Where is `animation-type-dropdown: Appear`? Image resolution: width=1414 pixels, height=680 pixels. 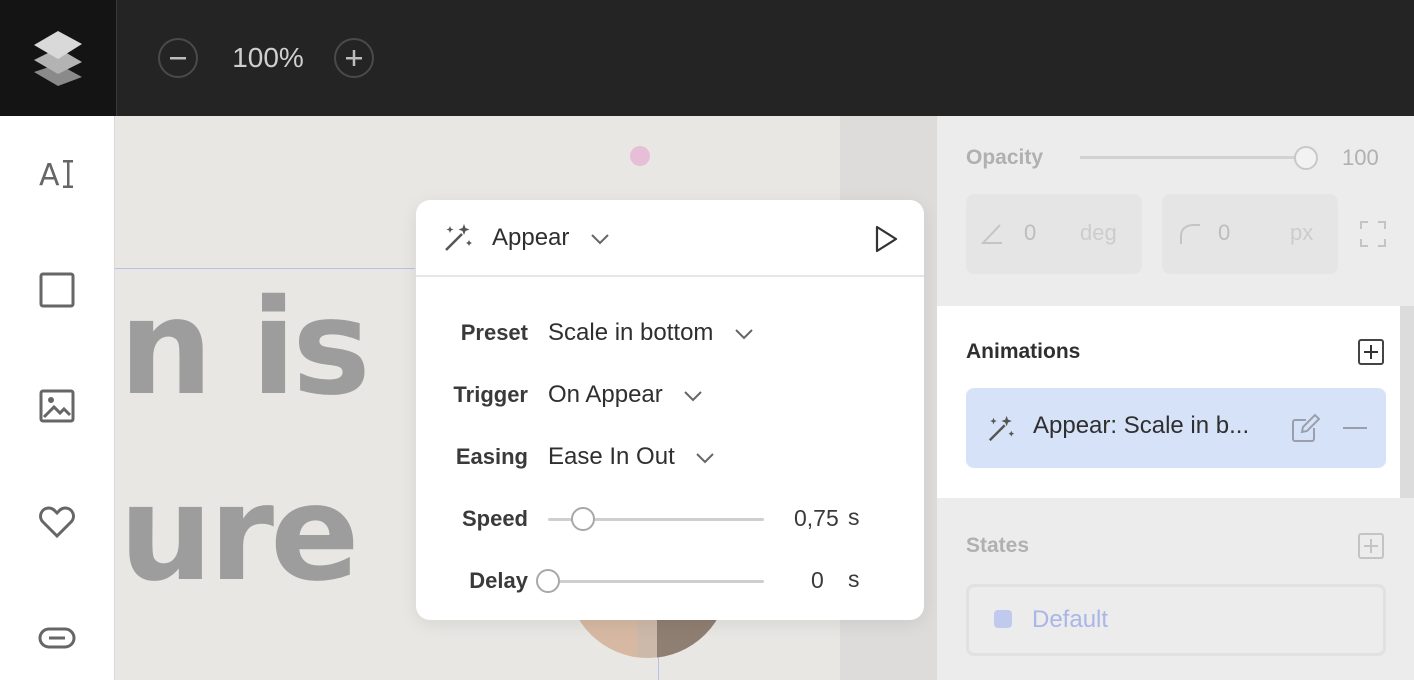
animation-type-dropdown: Appear is located at coordinates (551, 238).